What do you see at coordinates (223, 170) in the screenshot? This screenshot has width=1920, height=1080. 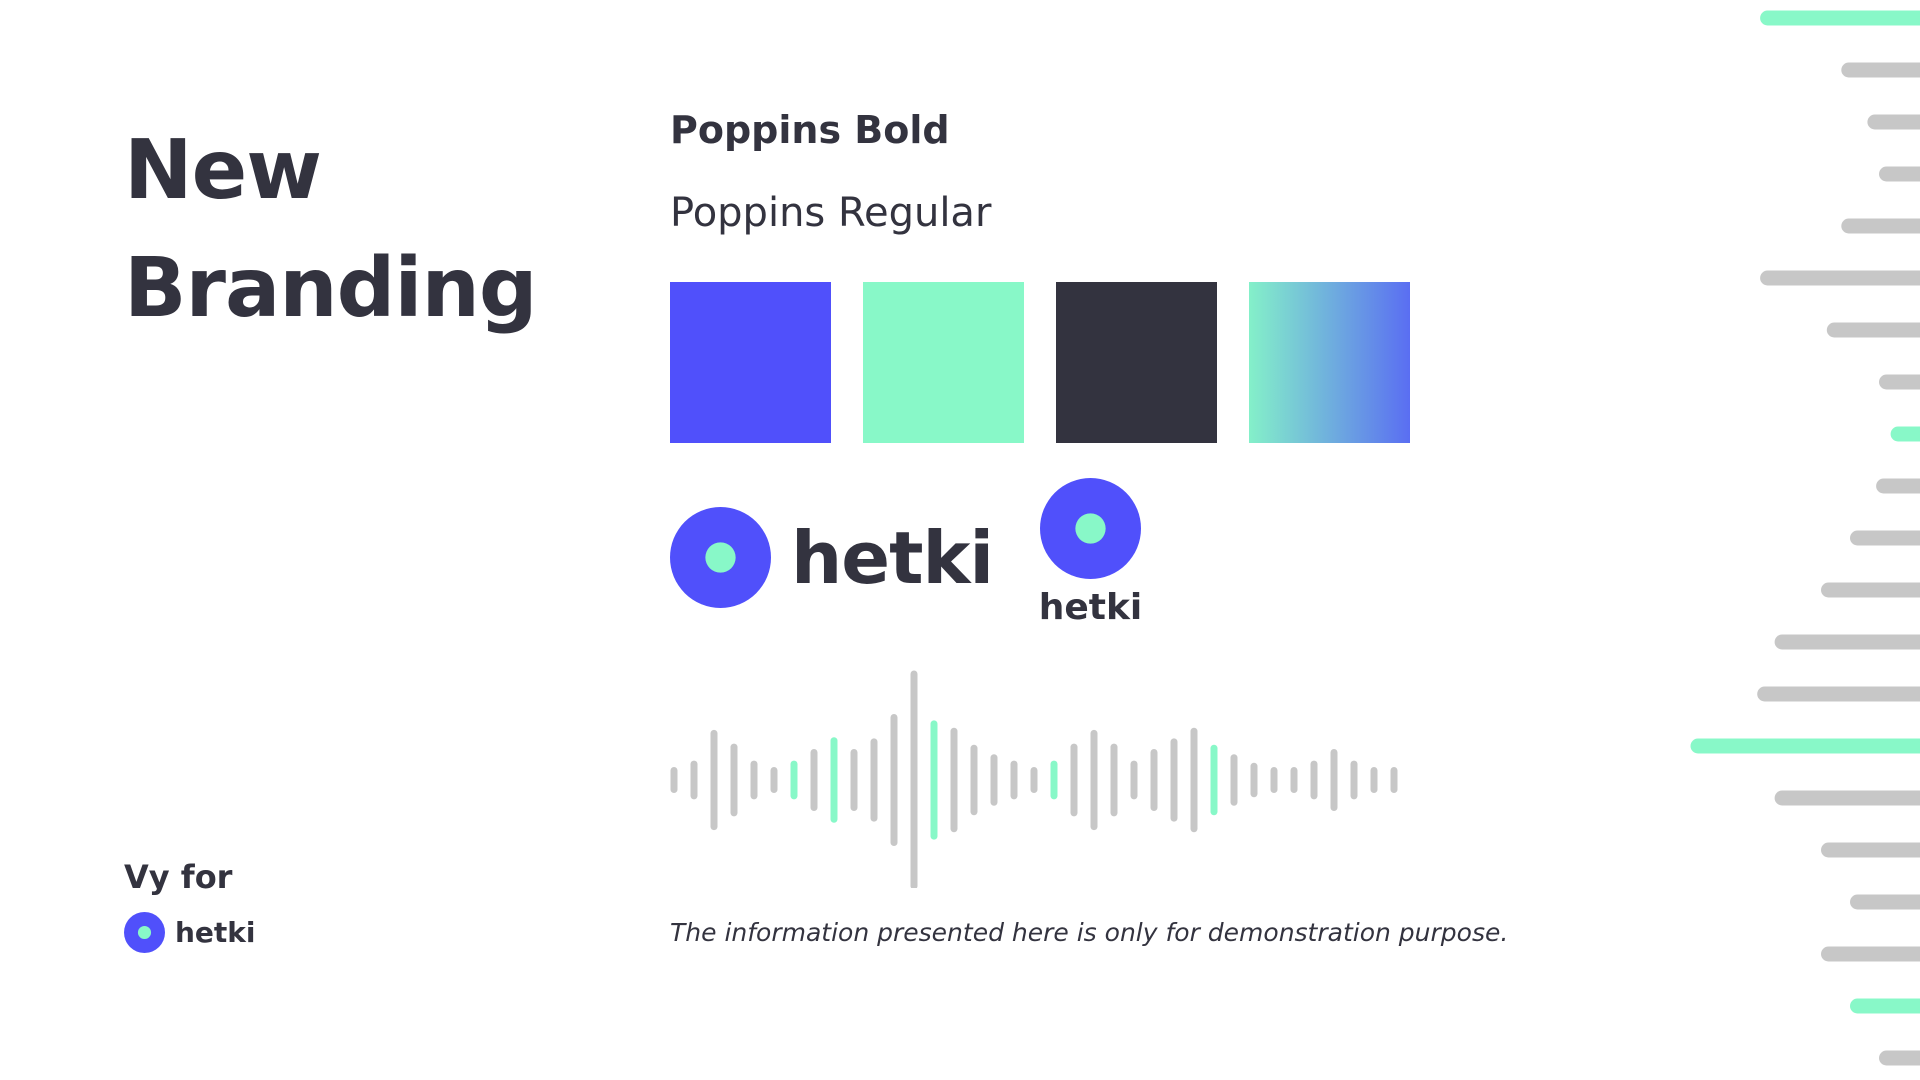 I see `title-line-1: New` at bounding box center [223, 170].